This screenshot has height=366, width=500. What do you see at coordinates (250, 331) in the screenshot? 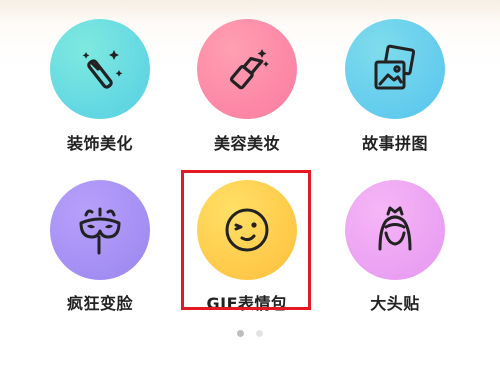
I see `page-indicator` at bounding box center [250, 331].